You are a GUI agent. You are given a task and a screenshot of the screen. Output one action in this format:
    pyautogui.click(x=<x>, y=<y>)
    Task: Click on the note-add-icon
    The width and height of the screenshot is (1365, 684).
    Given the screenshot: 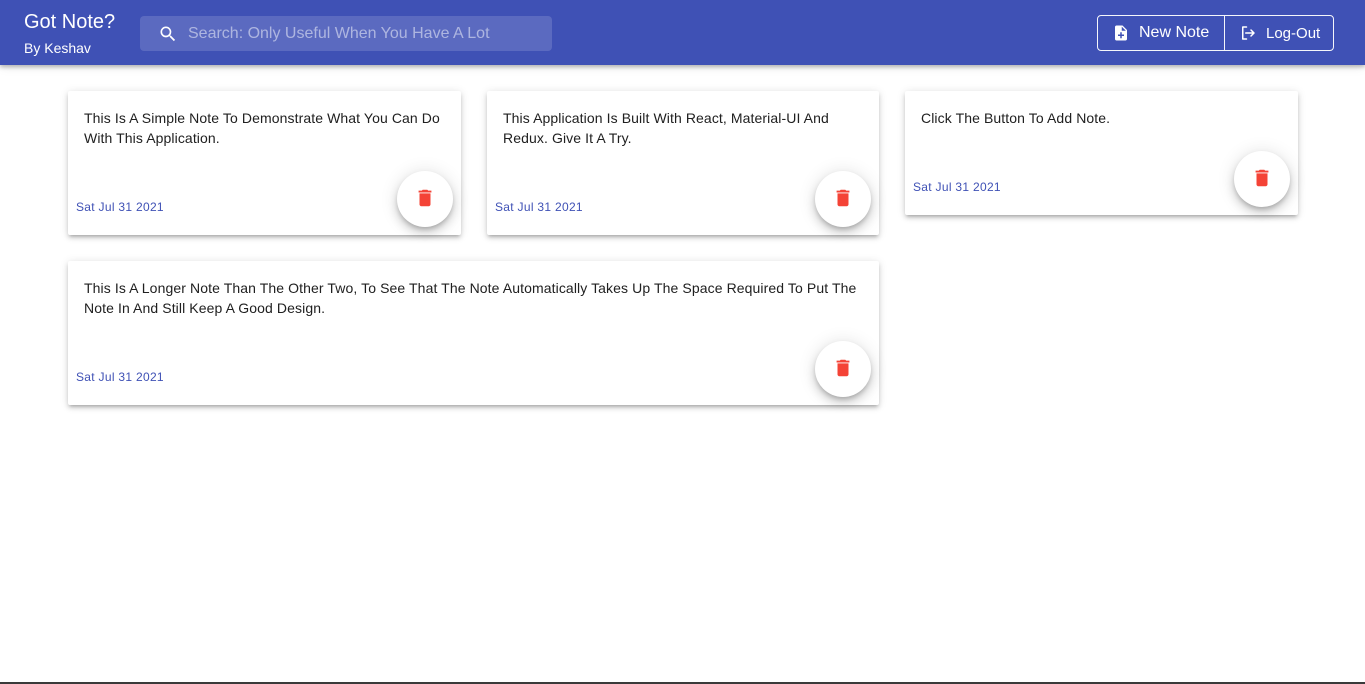 What is the action you would take?
    pyautogui.click(x=1121, y=33)
    